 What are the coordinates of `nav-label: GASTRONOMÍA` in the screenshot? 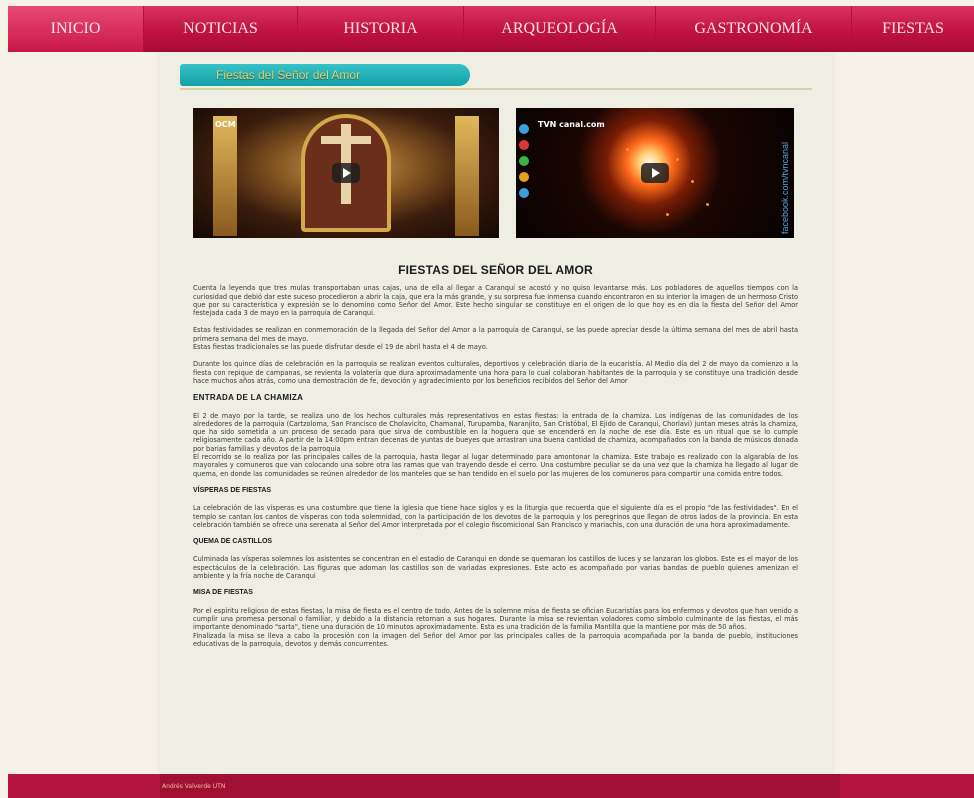 It's located at (753, 28).